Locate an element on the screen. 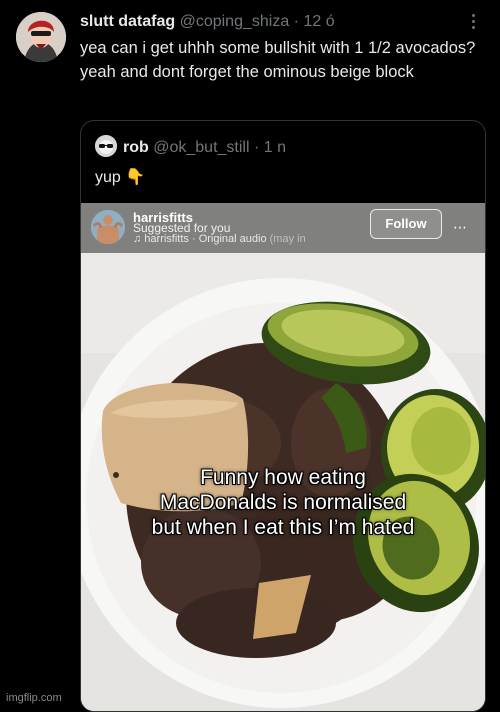 Image resolution: width=500 pixels, height=712 pixels. author-avatar is located at coordinates (41, 37).